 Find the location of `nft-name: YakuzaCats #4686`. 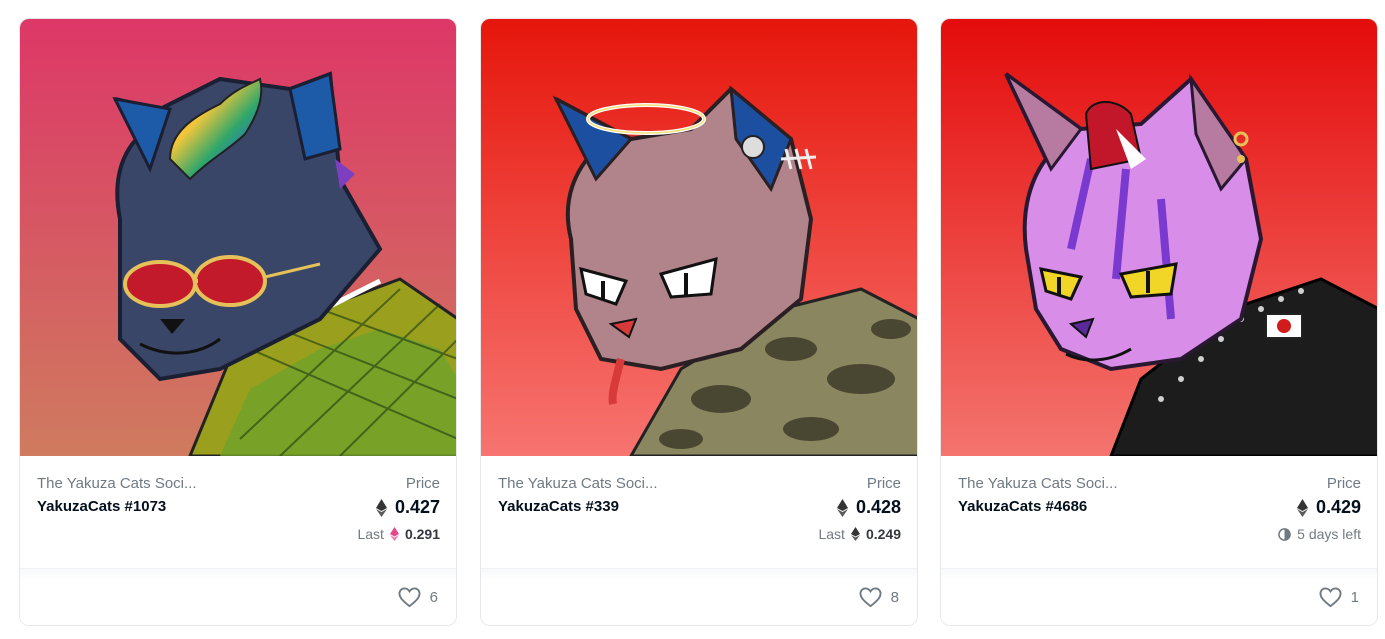

nft-name: YakuzaCats #4686 is located at coordinates (1022, 506).